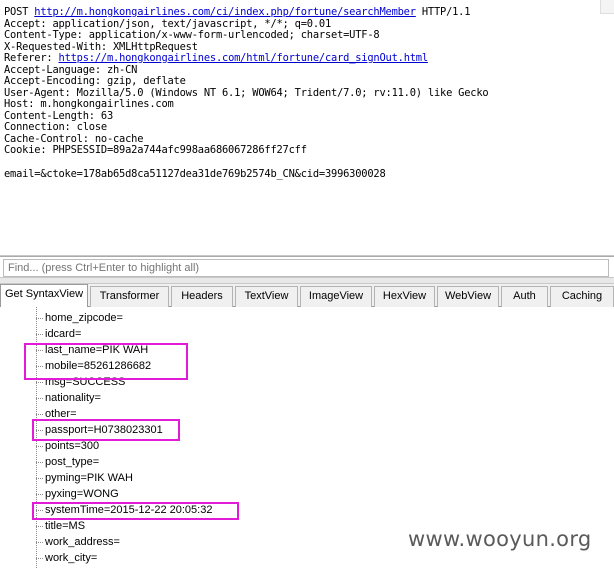 The image size is (614, 568). I want to click on tree-item-work-address: work_address=, so click(186, 542).